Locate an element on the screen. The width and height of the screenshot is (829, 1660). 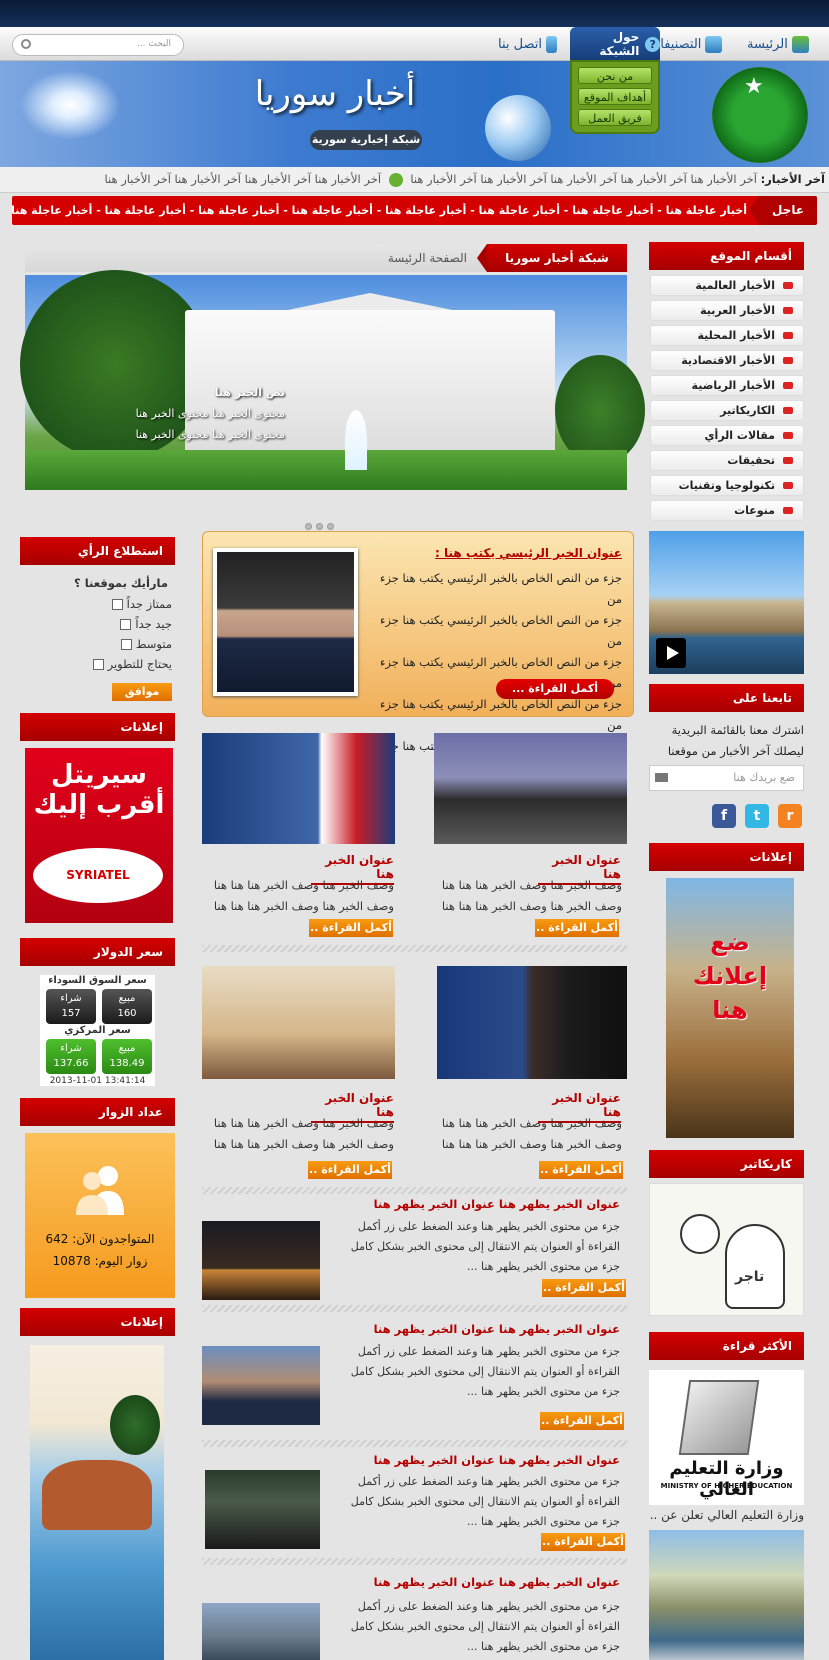
main-feature-image is located at coordinates (285, 622).